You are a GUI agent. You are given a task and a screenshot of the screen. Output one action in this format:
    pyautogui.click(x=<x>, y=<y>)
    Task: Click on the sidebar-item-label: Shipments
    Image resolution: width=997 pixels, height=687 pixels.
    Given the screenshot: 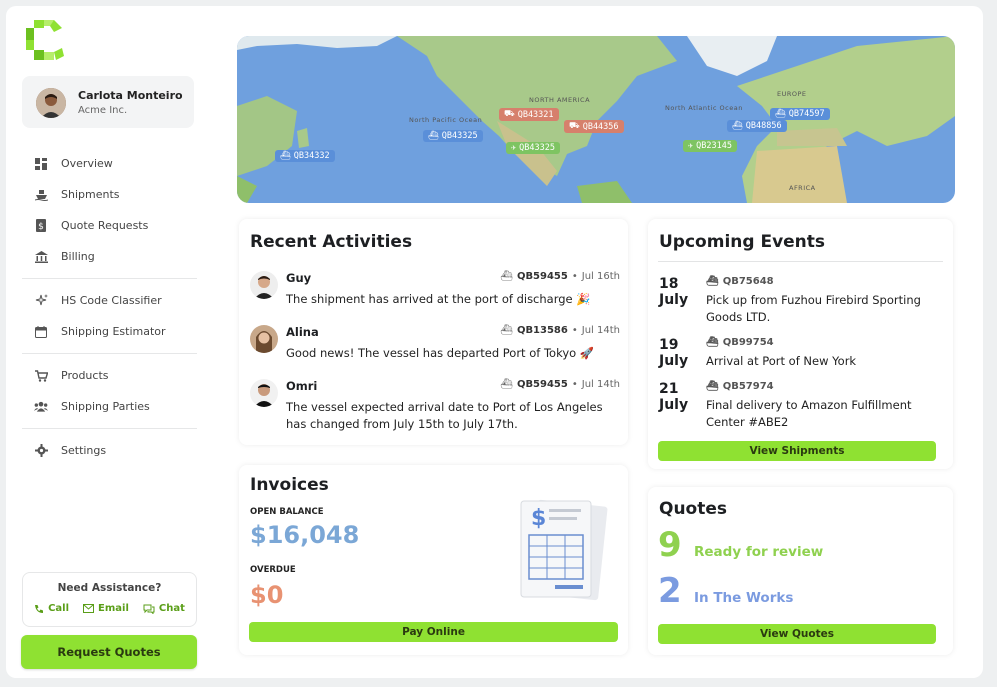 What is the action you would take?
    pyautogui.click(x=90, y=194)
    